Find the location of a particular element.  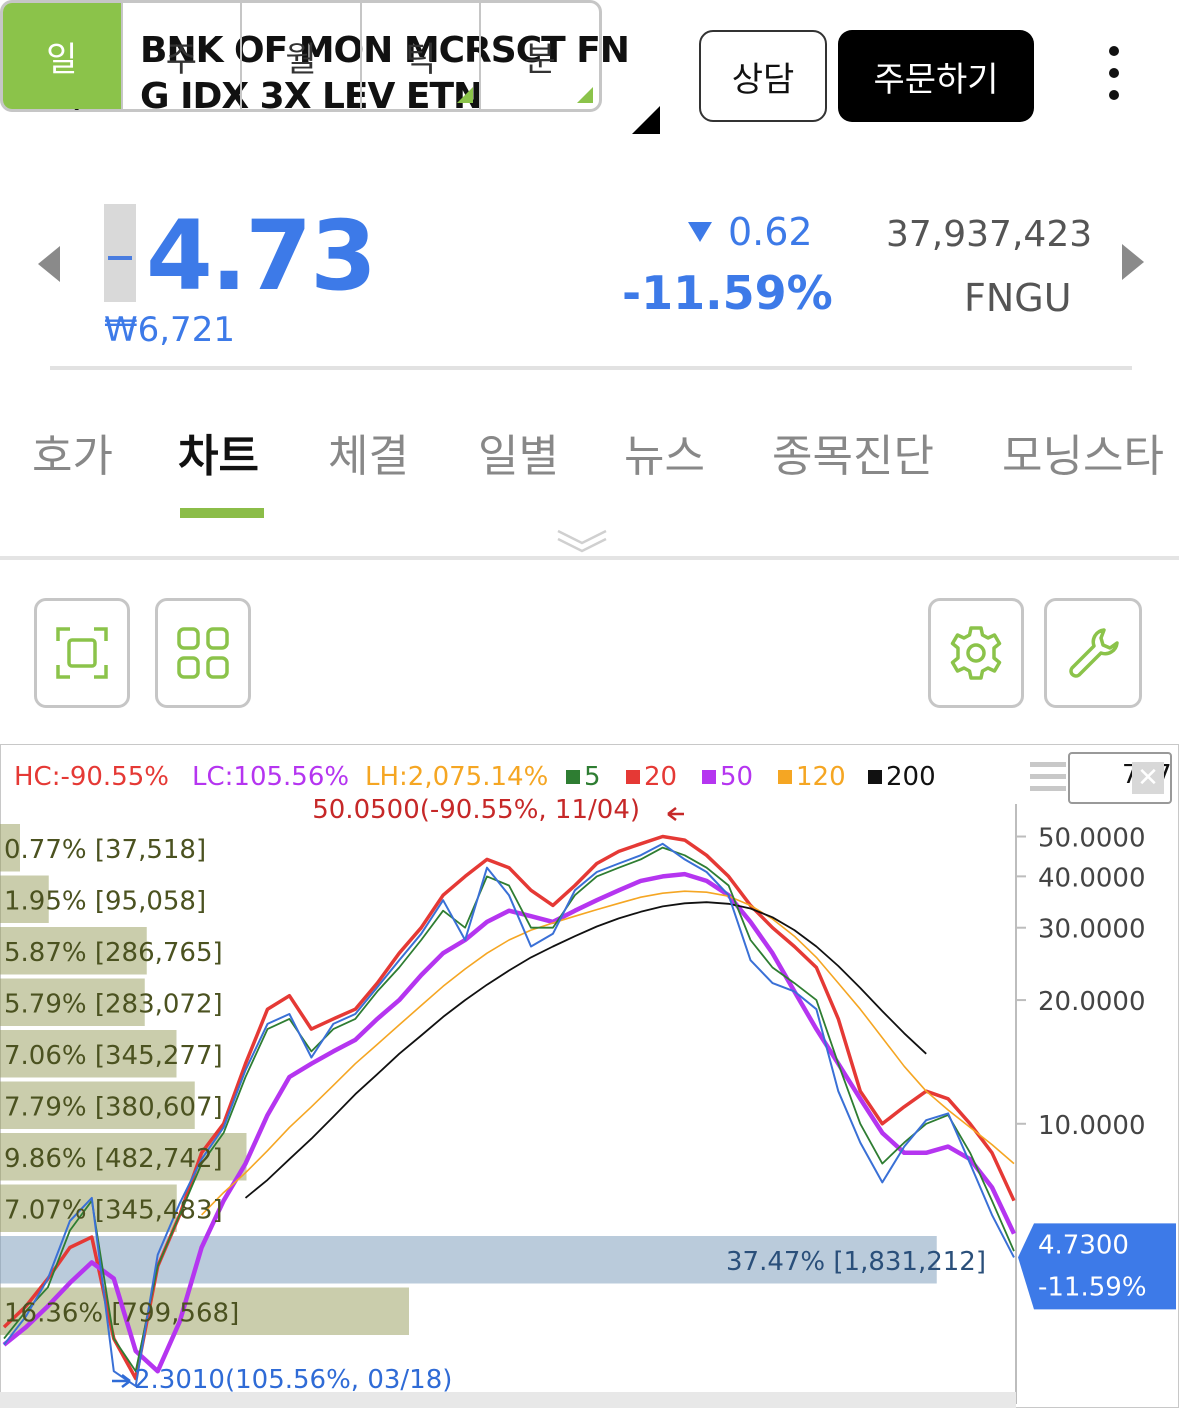

price-change: 0.62 is located at coordinates (770, 232).